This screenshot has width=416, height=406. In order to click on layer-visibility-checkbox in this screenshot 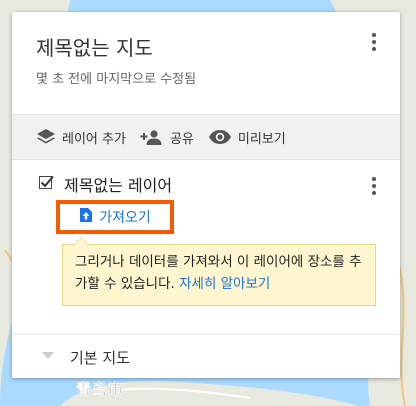, I will do `click(46, 182)`.